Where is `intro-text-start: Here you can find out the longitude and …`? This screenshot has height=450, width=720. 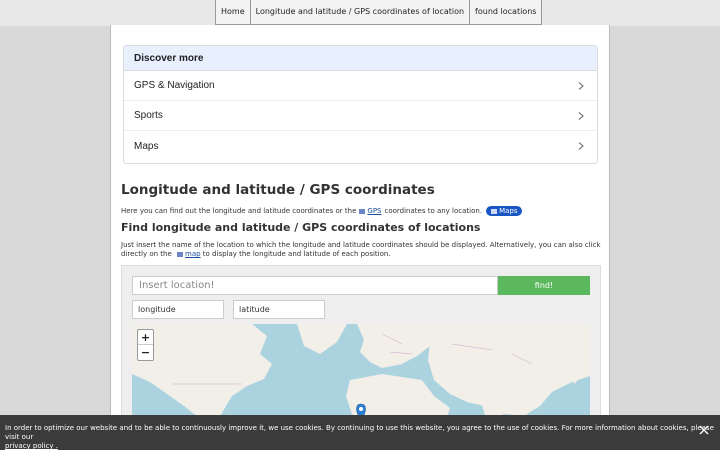 intro-text-start: Here you can find out the longitude and … is located at coordinates (239, 211).